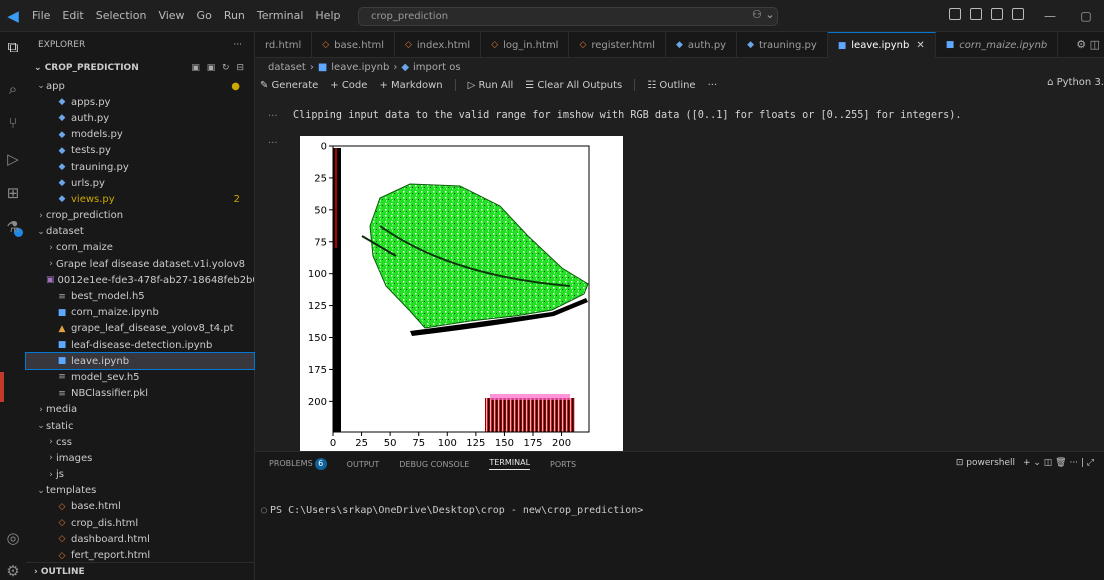 The width and height of the screenshot is (1104, 580). Describe the element at coordinates (140, 410) in the screenshot. I see `file-tree-item: › media` at that location.